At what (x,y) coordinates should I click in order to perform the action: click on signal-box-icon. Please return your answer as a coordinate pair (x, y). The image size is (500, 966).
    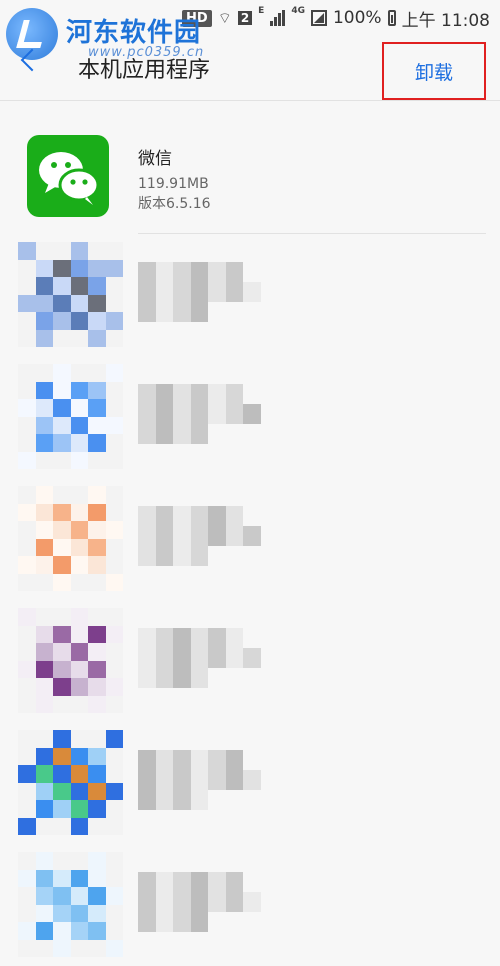
    Looking at the image, I should click on (318, 18).